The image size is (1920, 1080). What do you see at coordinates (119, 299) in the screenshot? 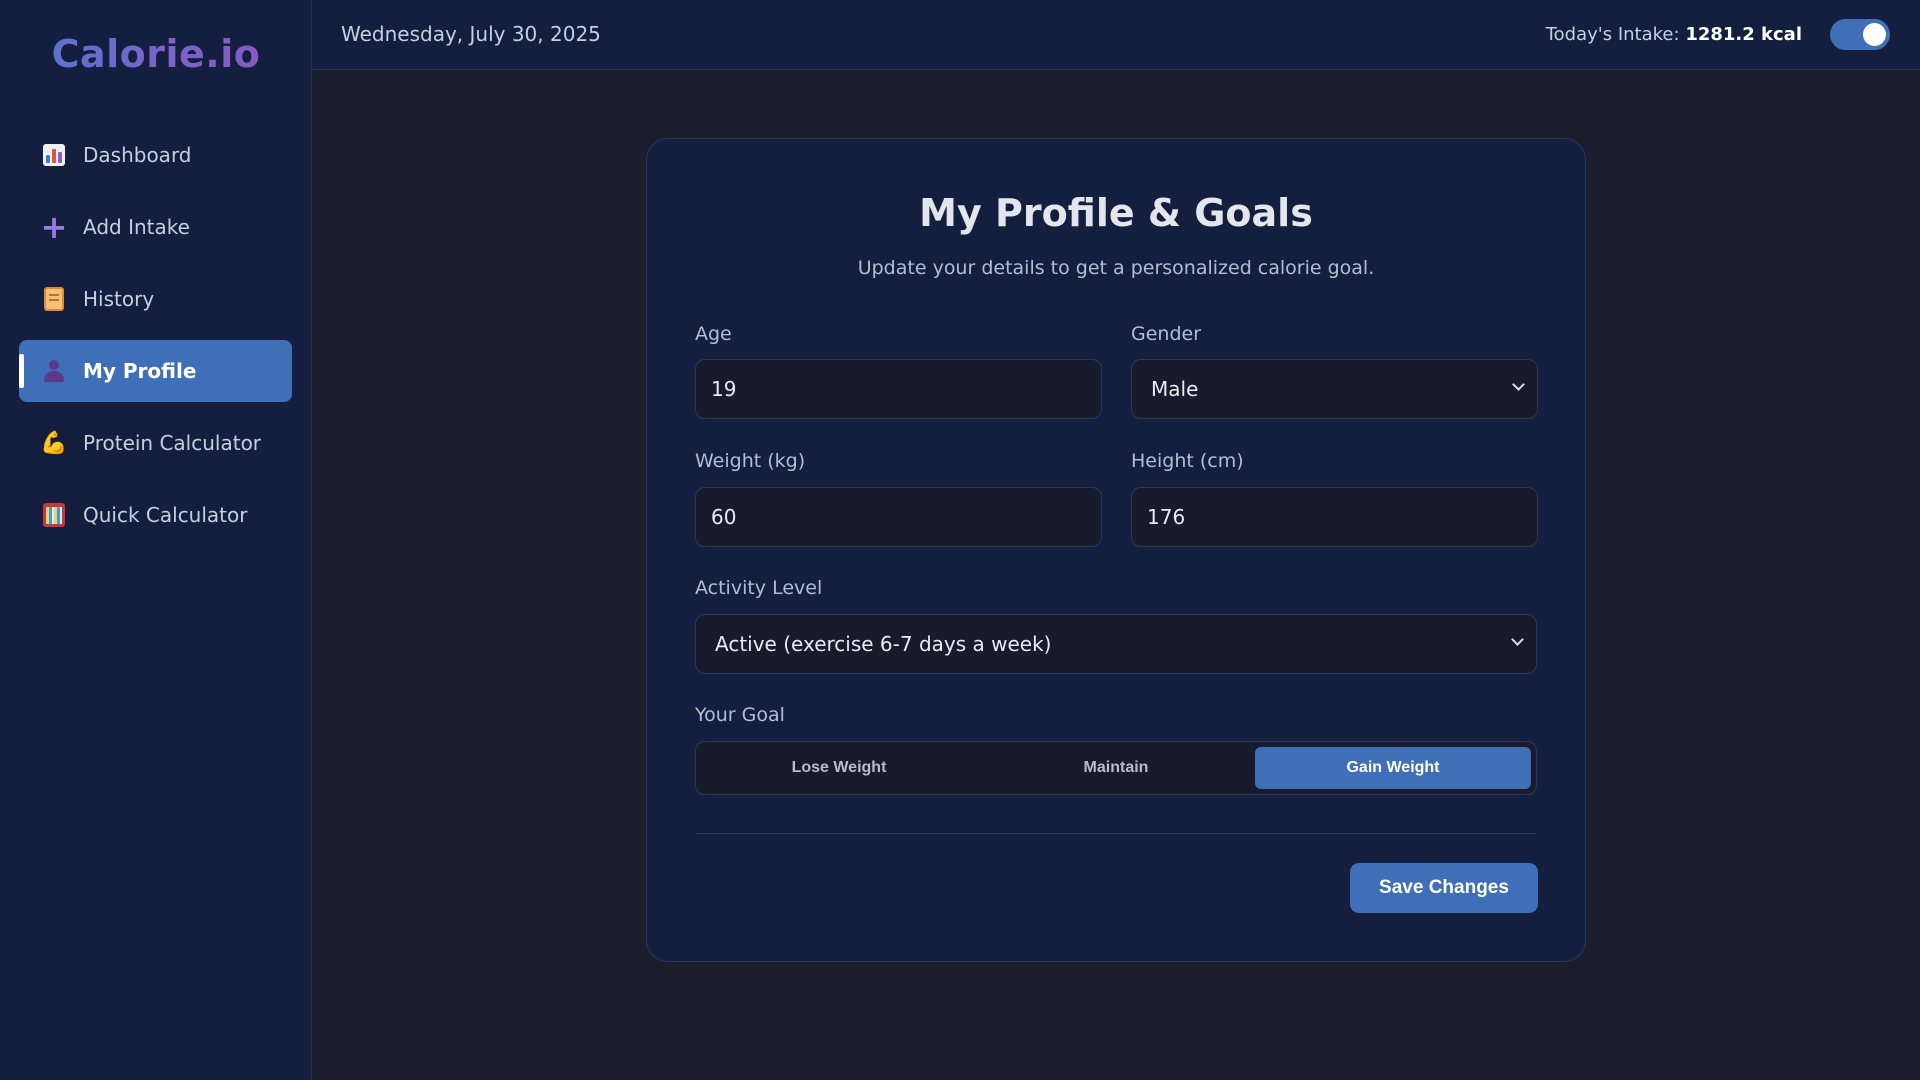
I see `sidebar-item-label: History` at bounding box center [119, 299].